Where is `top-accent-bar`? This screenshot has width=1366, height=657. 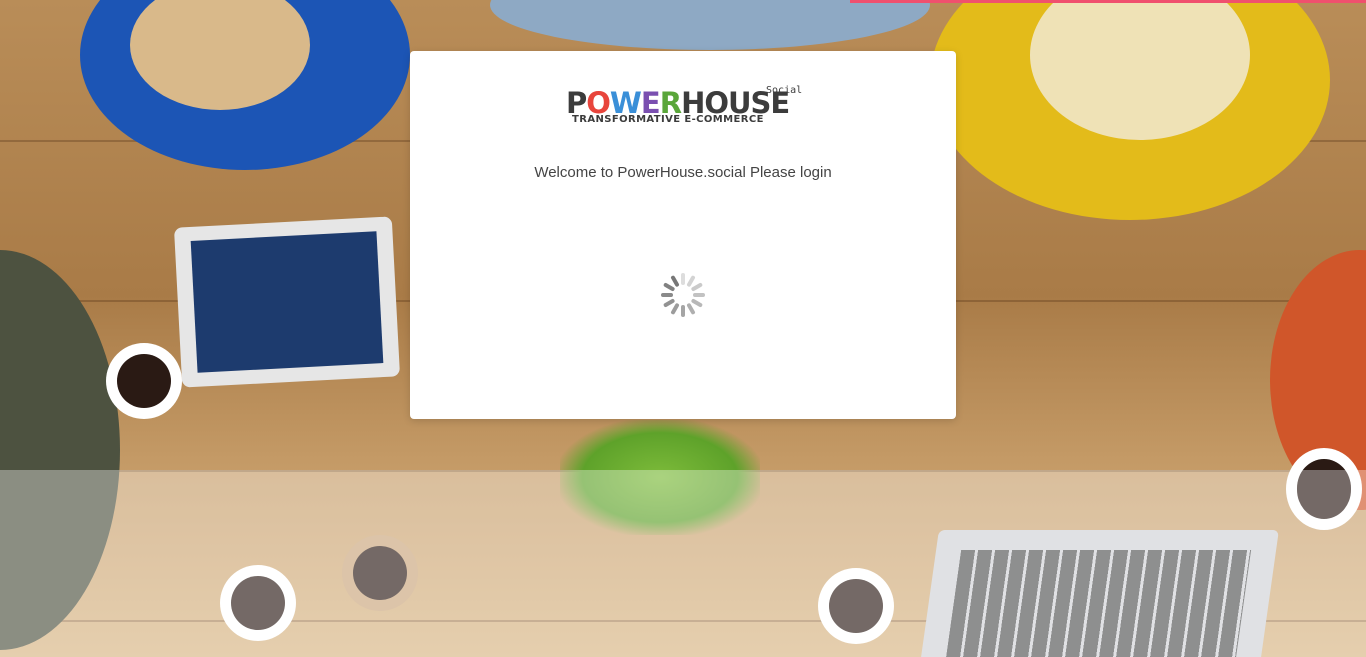 top-accent-bar is located at coordinates (1108, 1).